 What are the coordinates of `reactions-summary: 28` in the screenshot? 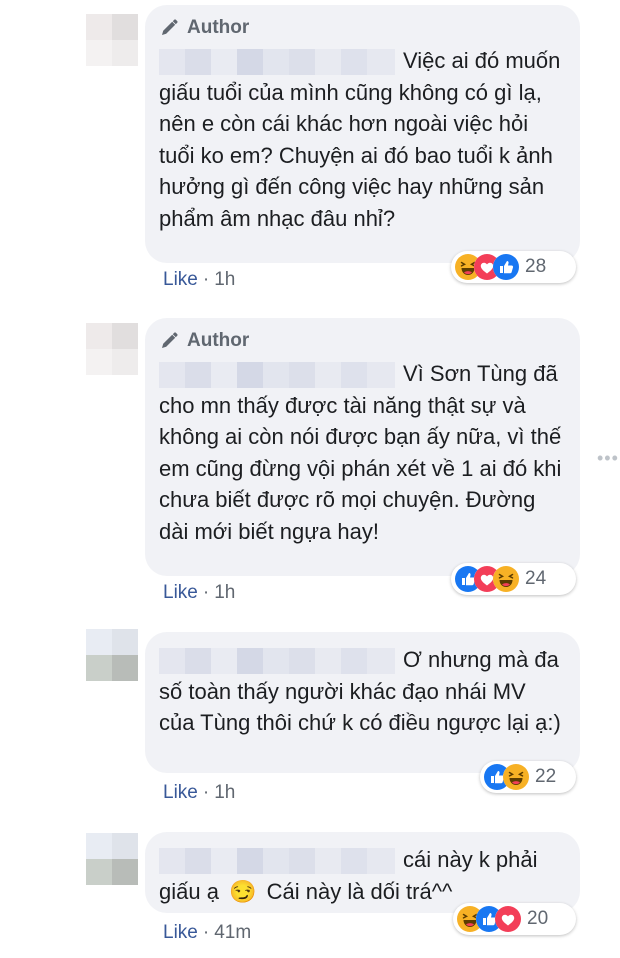 It's located at (513, 267).